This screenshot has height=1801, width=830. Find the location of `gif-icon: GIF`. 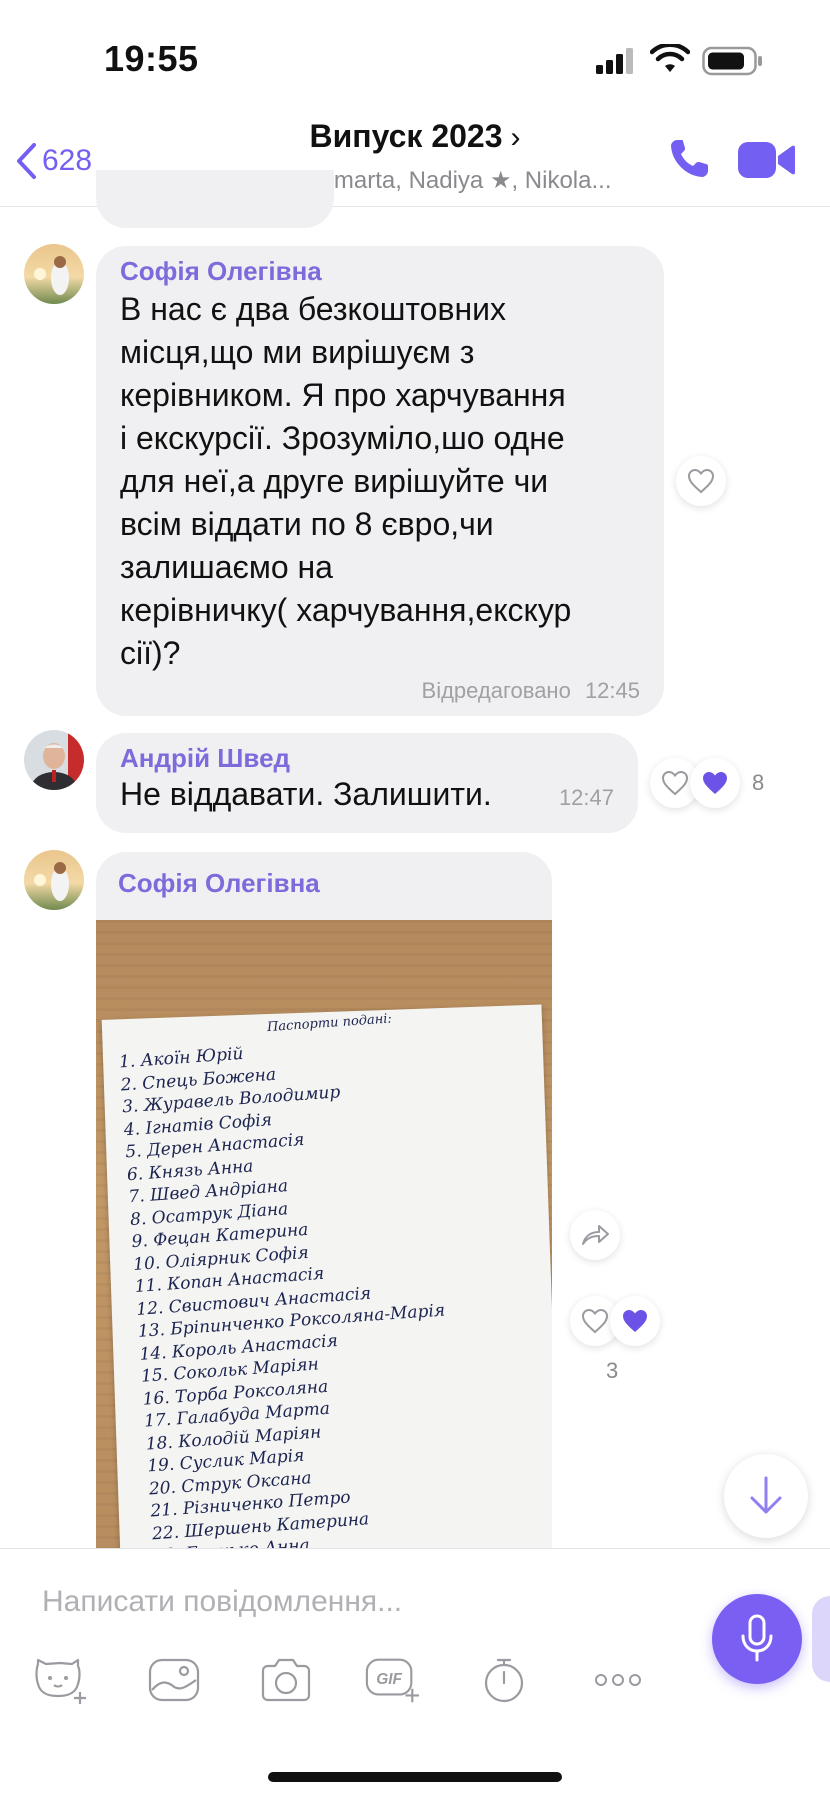

gif-icon: GIF is located at coordinates (392, 1680).